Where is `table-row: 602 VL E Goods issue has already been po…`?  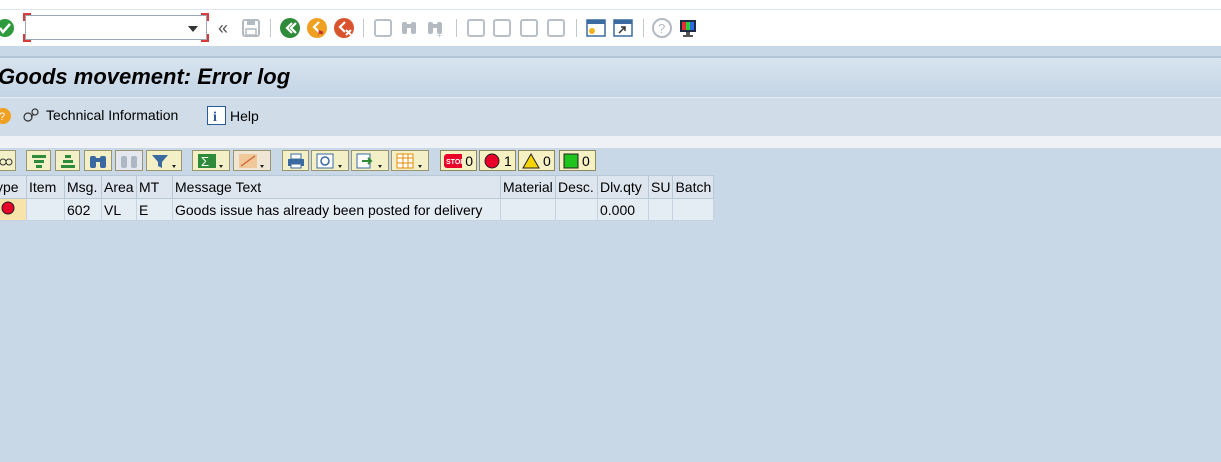
table-row: 602 VL E Goods issue has already been po… is located at coordinates (357, 209).